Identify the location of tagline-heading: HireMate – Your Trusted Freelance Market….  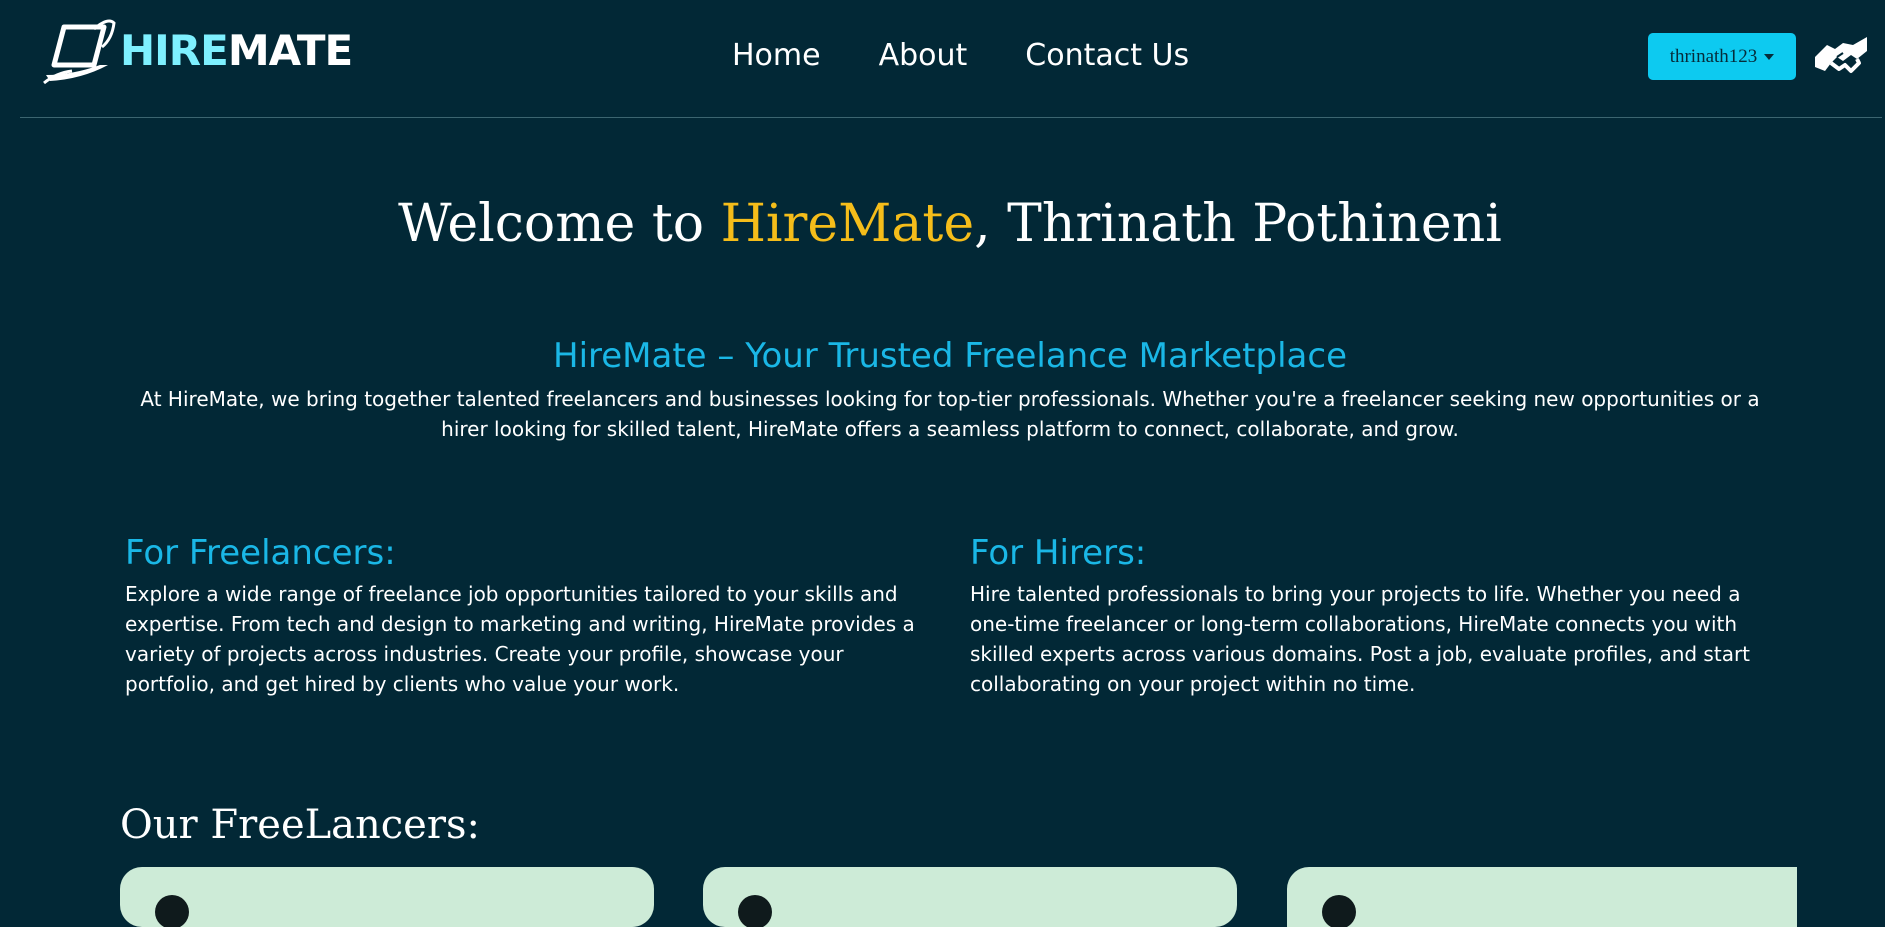
(950, 356).